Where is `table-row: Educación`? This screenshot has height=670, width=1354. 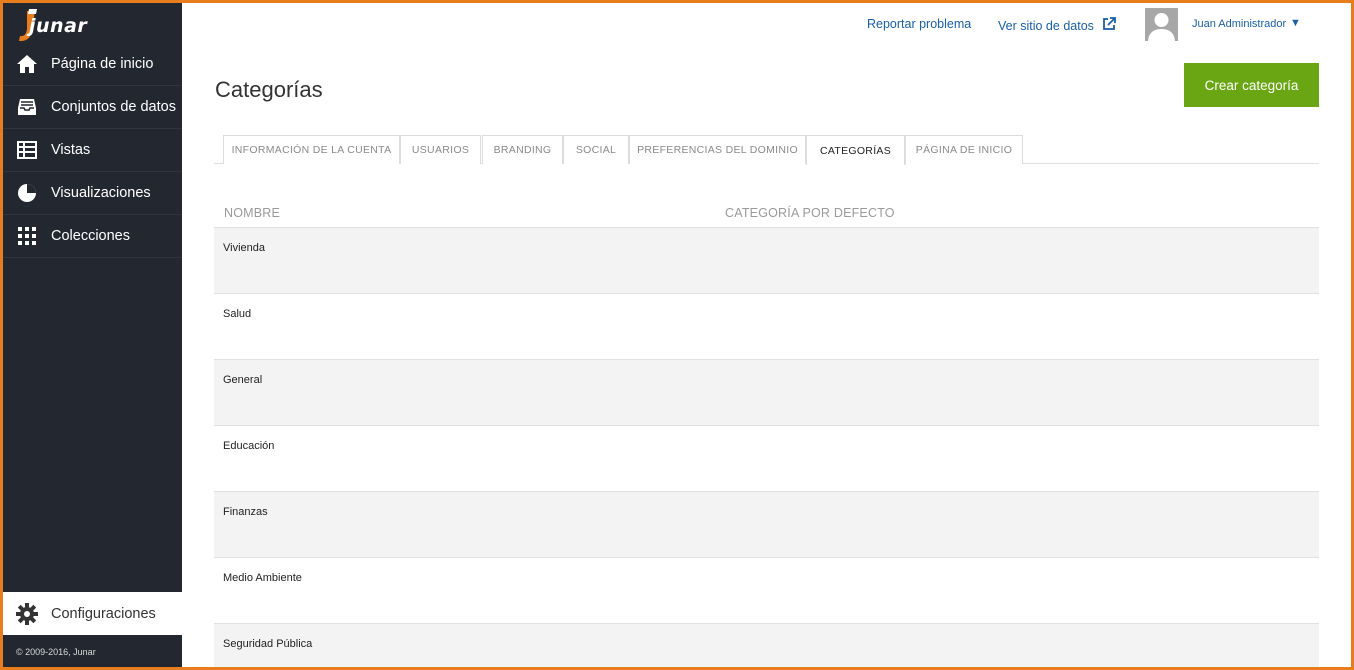 table-row: Educación is located at coordinates (766, 458).